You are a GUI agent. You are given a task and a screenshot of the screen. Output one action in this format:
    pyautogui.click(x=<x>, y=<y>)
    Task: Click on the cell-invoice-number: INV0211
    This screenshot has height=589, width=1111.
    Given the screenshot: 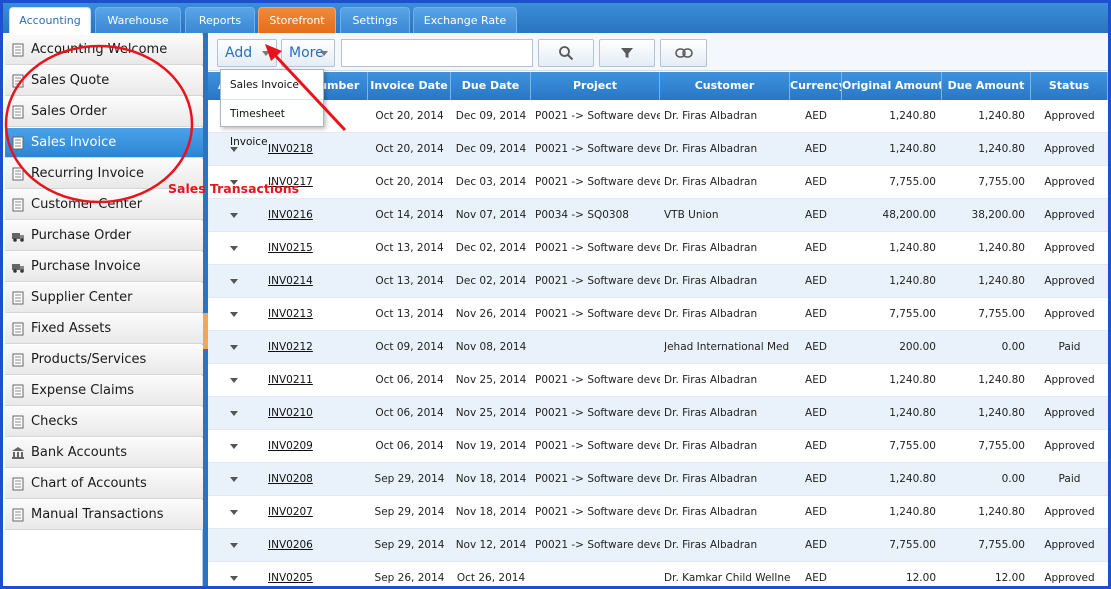 What is the action you would take?
    pyautogui.click(x=303, y=380)
    